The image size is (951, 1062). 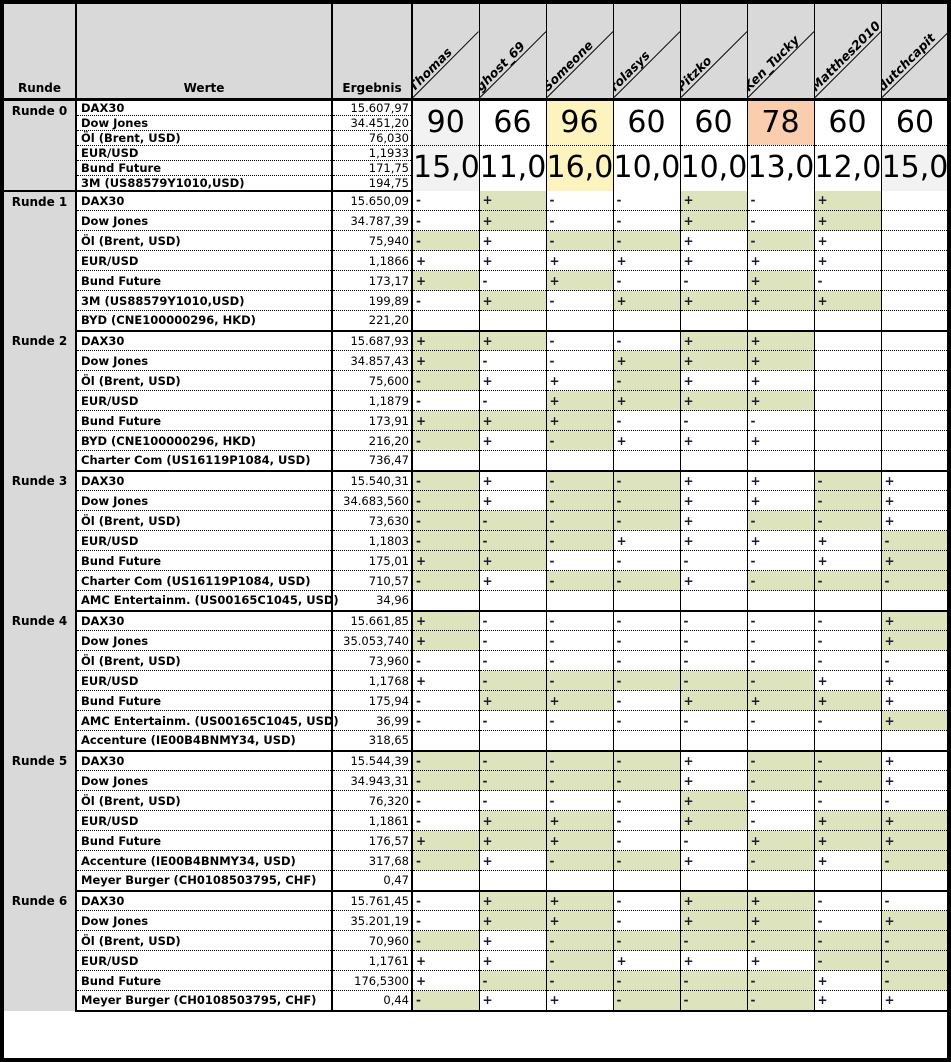 I want to click on column-header-player-ghost_69: ghost_69, so click(x=513, y=52).